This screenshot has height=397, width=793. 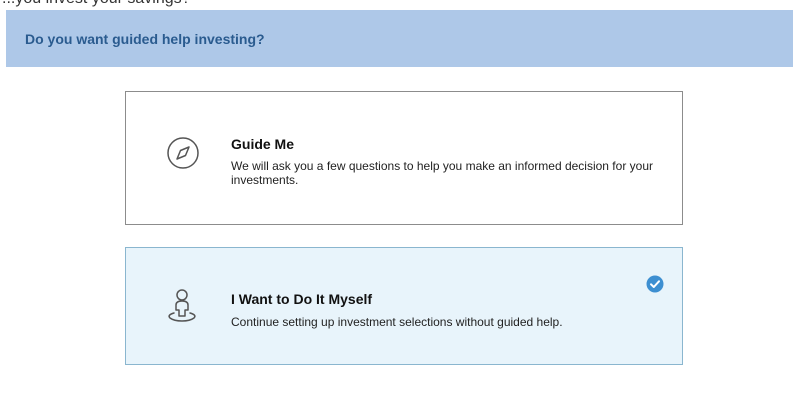 I want to click on cut-off-question-label: ...you invest your savings?, so click(x=96, y=4).